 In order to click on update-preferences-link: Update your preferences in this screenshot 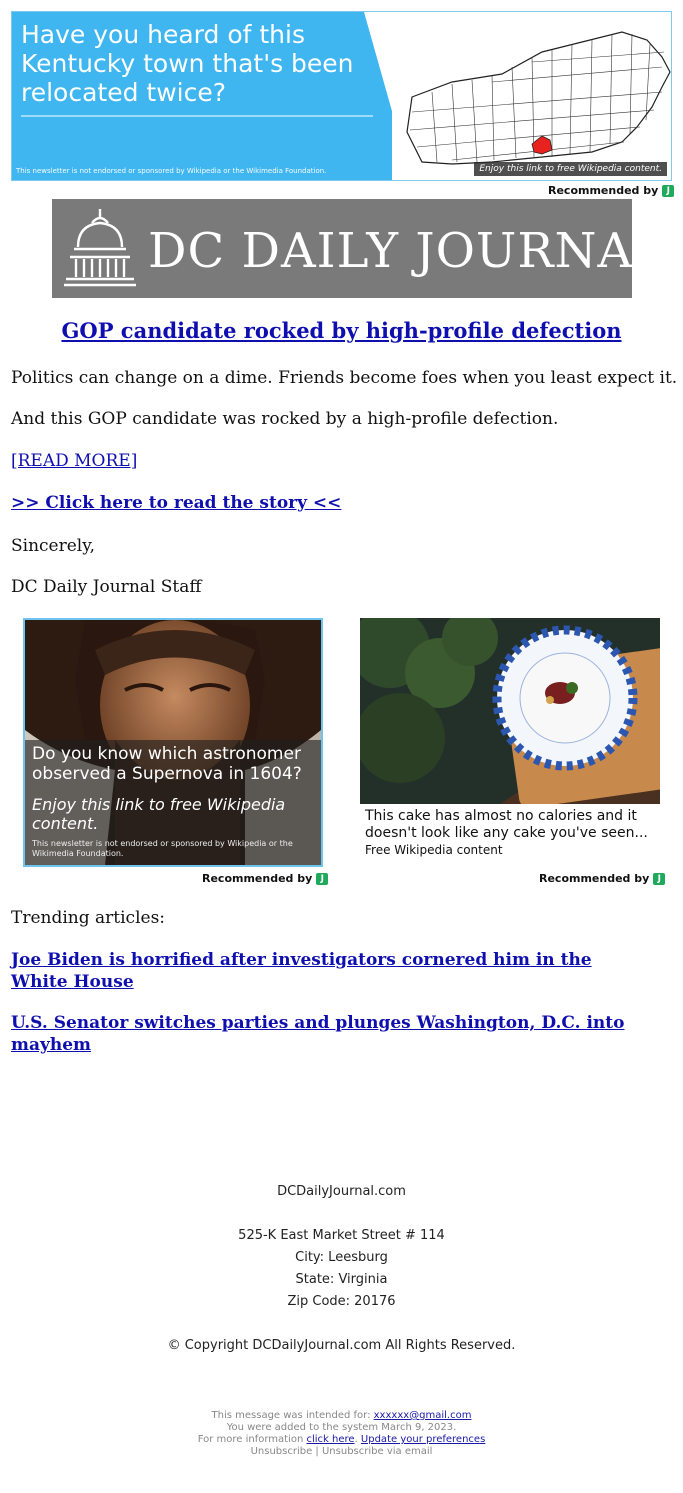, I will do `click(423, 1439)`.